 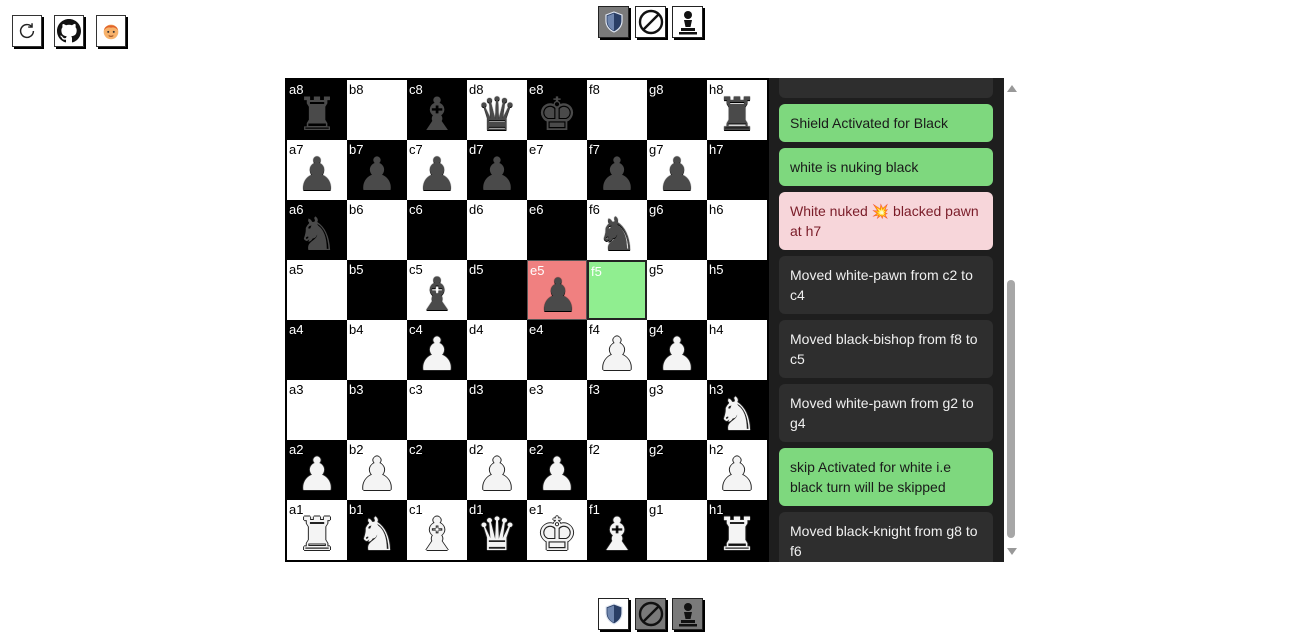 I want to click on top-skip-button, so click(x=650, y=22).